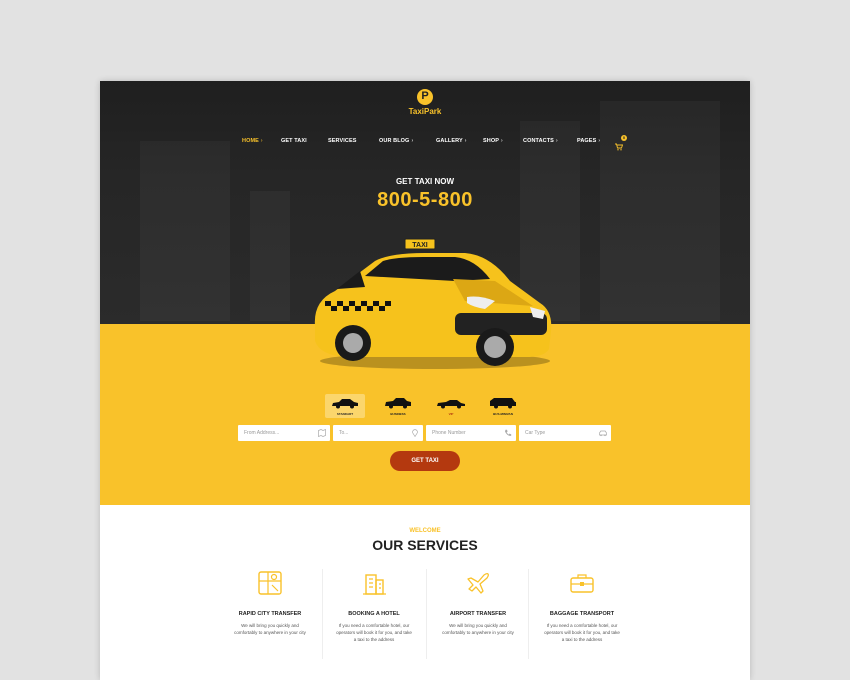 Image resolution: width=850 pixels, height=680 pixels. I want to click on nav-item-home: HOME ›, so click(252, 141).